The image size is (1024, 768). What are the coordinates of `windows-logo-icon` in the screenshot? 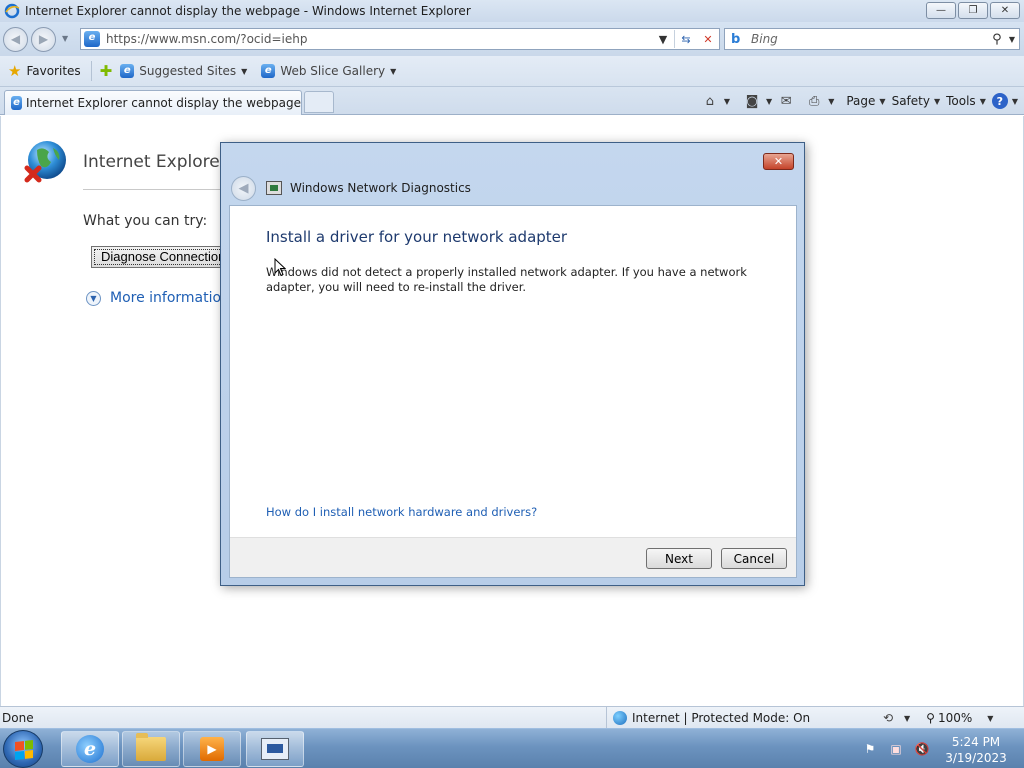 It's located at (24, 750).